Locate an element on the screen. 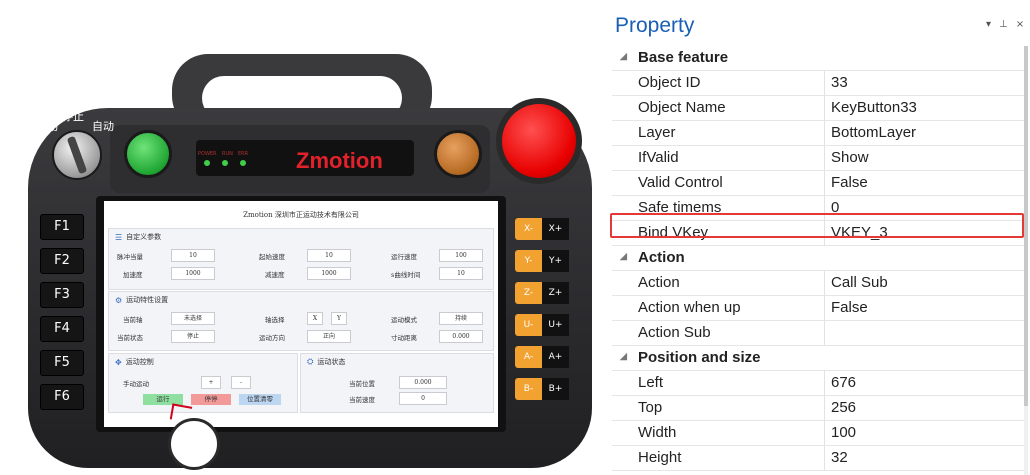 This screenshot has width=1030, height=475. y-minus-key: Y- is located at coordinates (528, 261).